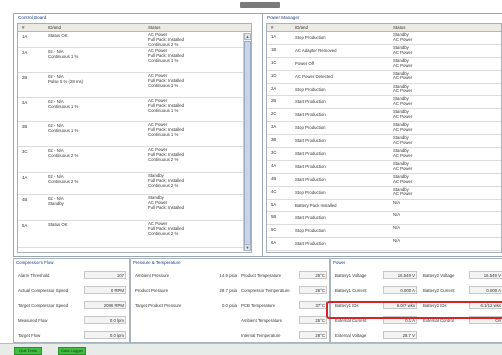 This screenshot has width=502, height=355. I want to click on row-id: Status OK, so click(58, 224).